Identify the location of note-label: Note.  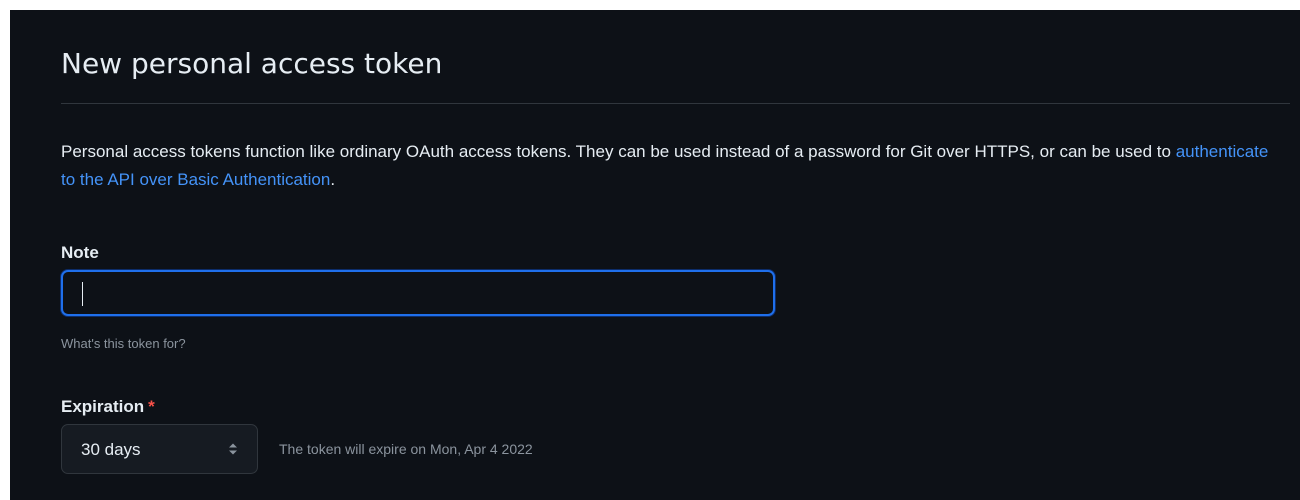
(80, 252).